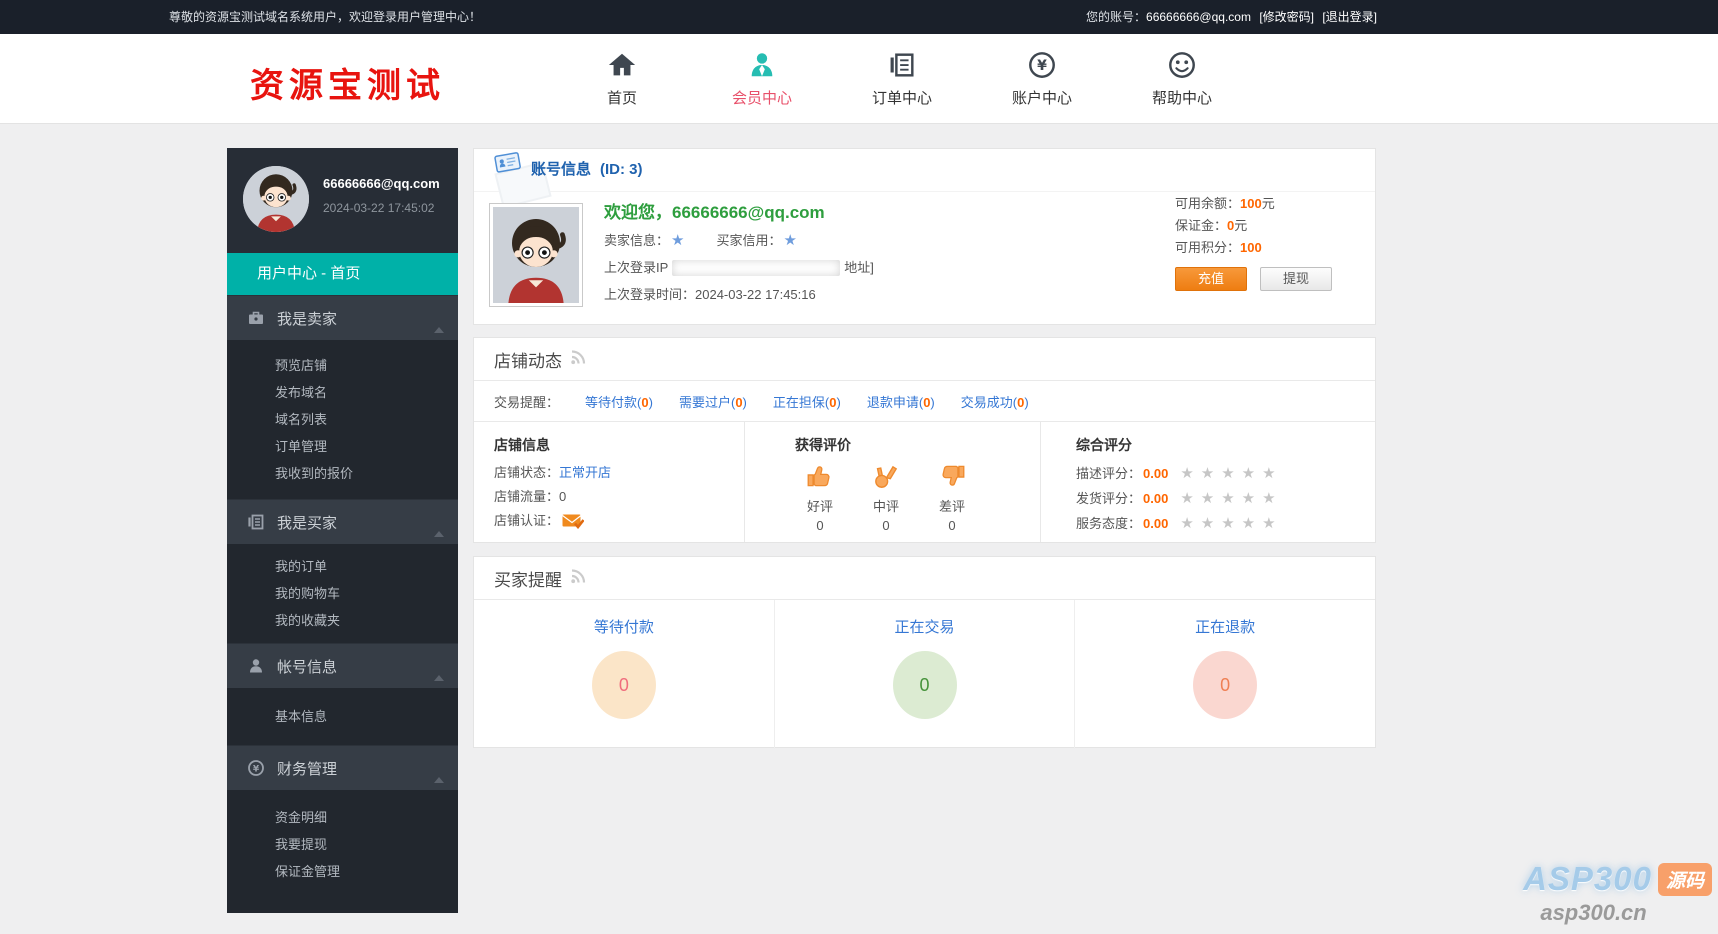 The height and width of the screenshot is (934, 1718). Describe the element at coordinates (527, 402) in the screenshot. I see `trade-reminder-label: 交易提醒：` at that location.